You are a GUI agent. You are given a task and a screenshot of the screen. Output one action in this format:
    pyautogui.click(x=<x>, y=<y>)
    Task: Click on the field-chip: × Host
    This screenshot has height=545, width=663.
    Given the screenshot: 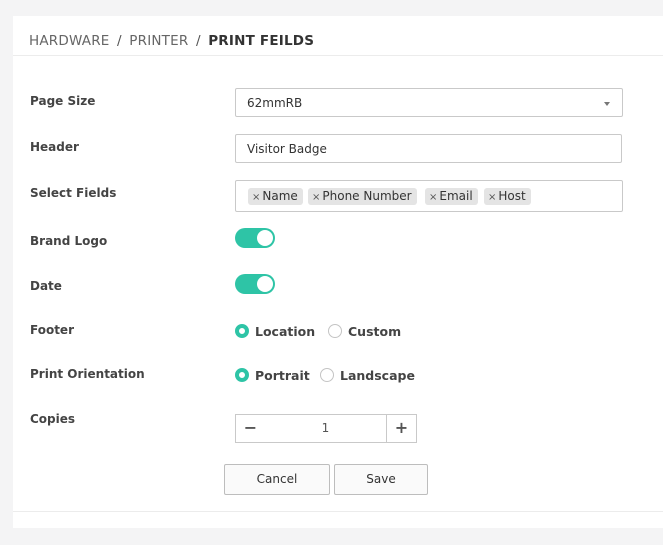 What is the action you would take?
    pyautogui.click(x=507, y=196)
    